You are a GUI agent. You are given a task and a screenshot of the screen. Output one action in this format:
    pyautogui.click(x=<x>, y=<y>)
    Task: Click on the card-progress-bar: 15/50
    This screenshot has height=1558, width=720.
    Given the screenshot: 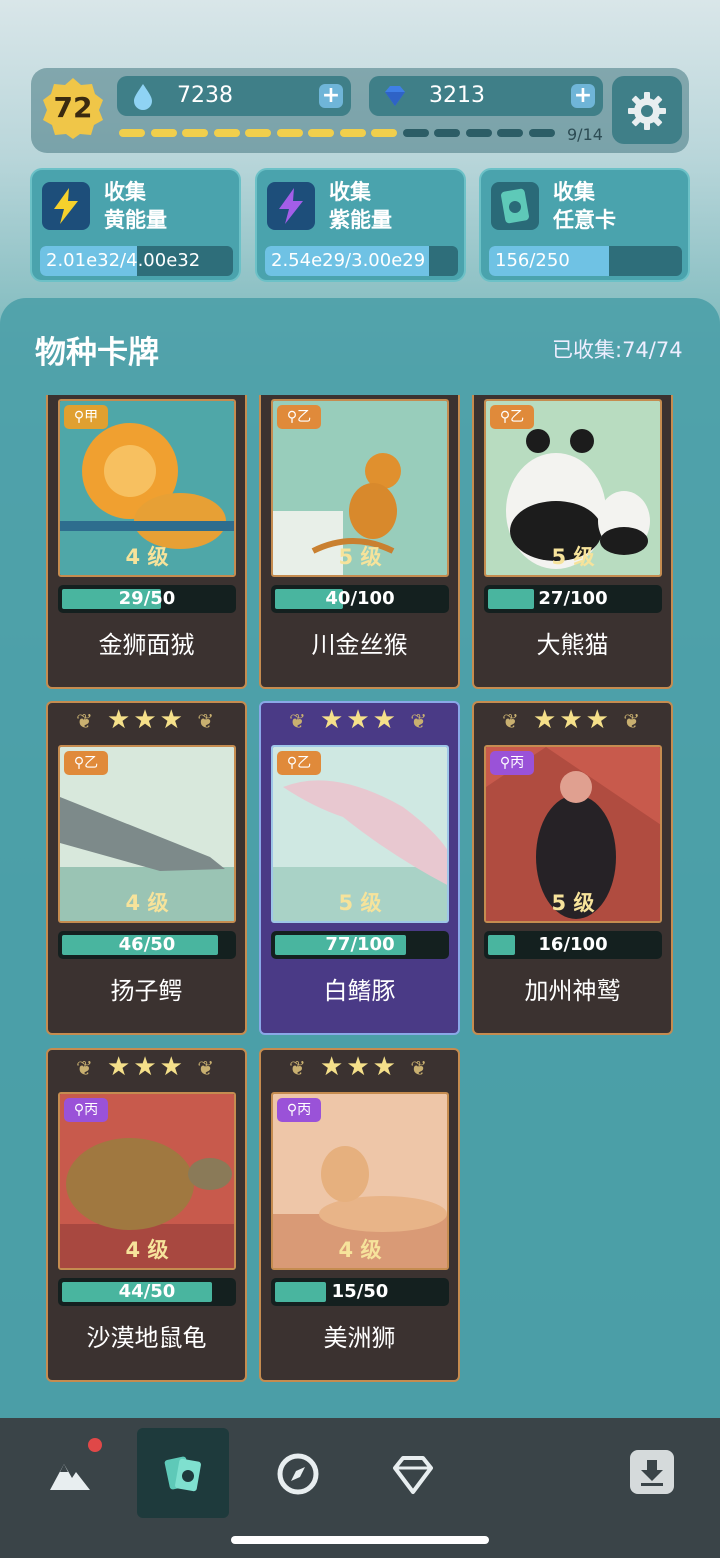 What is the action you would take?
    pyautogui.click(x=360, y=1292)
    